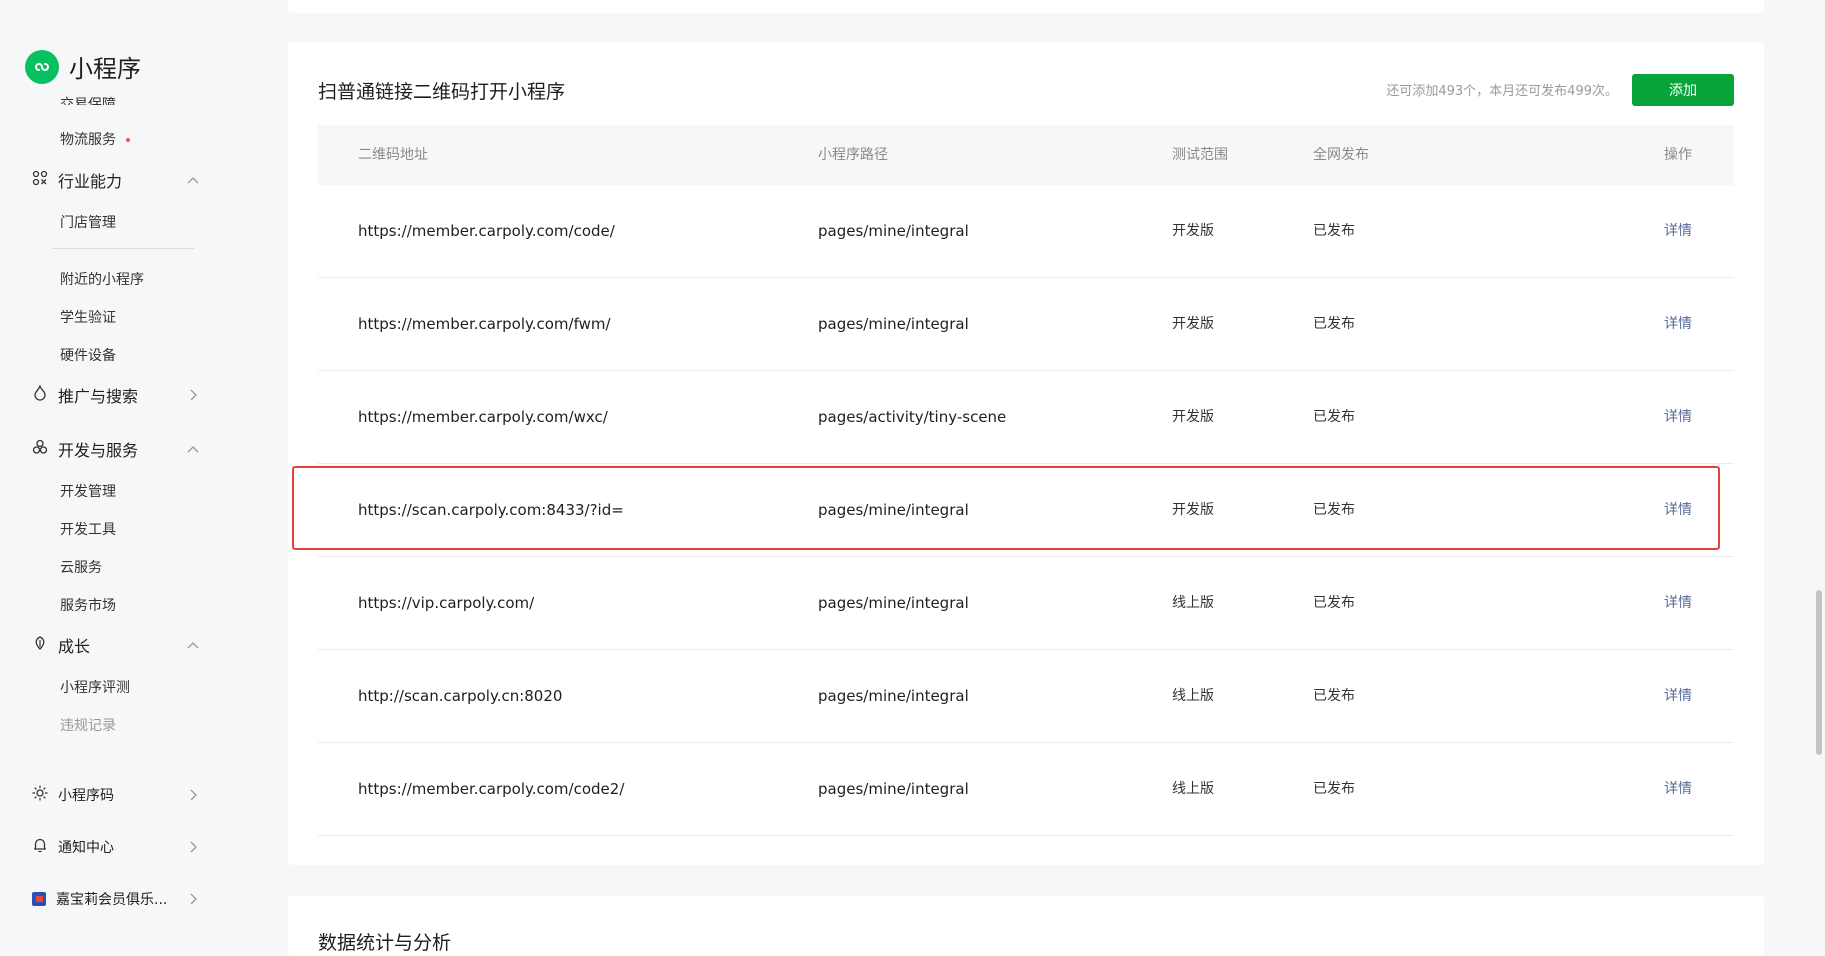 This screenshot has height=956, width=1825. What do you see at coordinates (102, 279) in the screenshot?
I see `sidebar-item-nearby: 附近的小程序` at bounding box center [102, 279].